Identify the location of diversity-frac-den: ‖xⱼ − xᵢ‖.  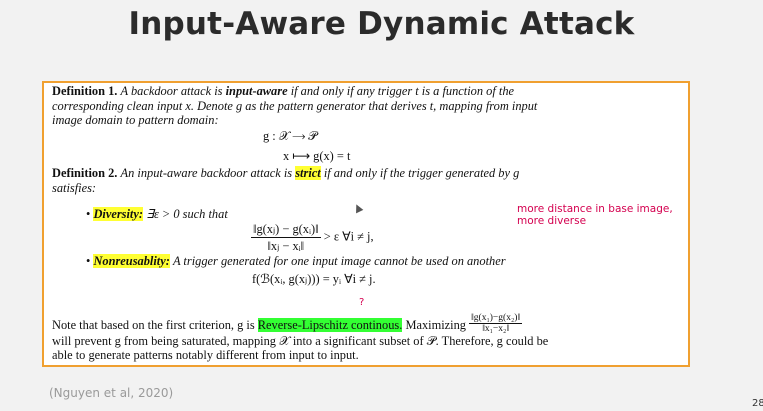
(286, 246).